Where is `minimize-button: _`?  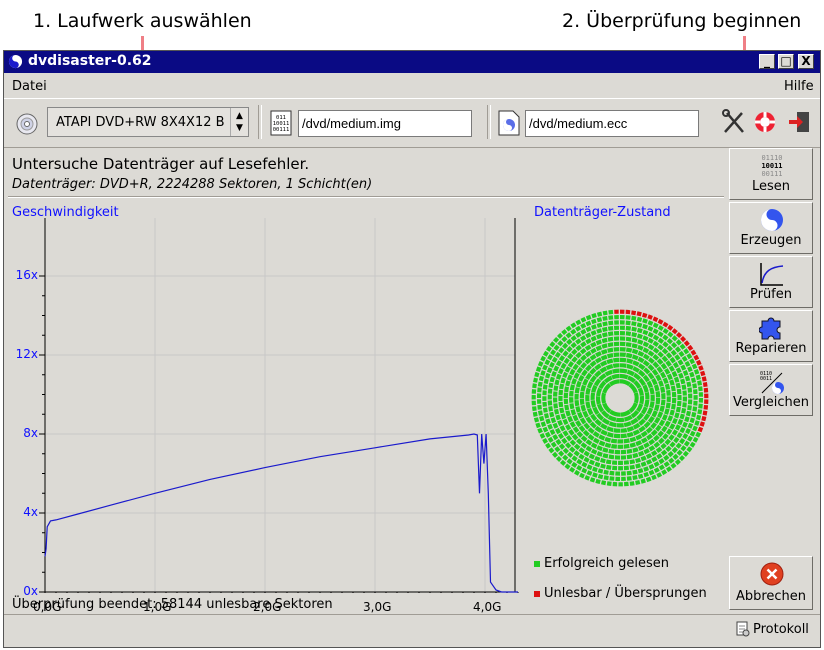
minimize-button: _ is located at coordinates (767, 61).